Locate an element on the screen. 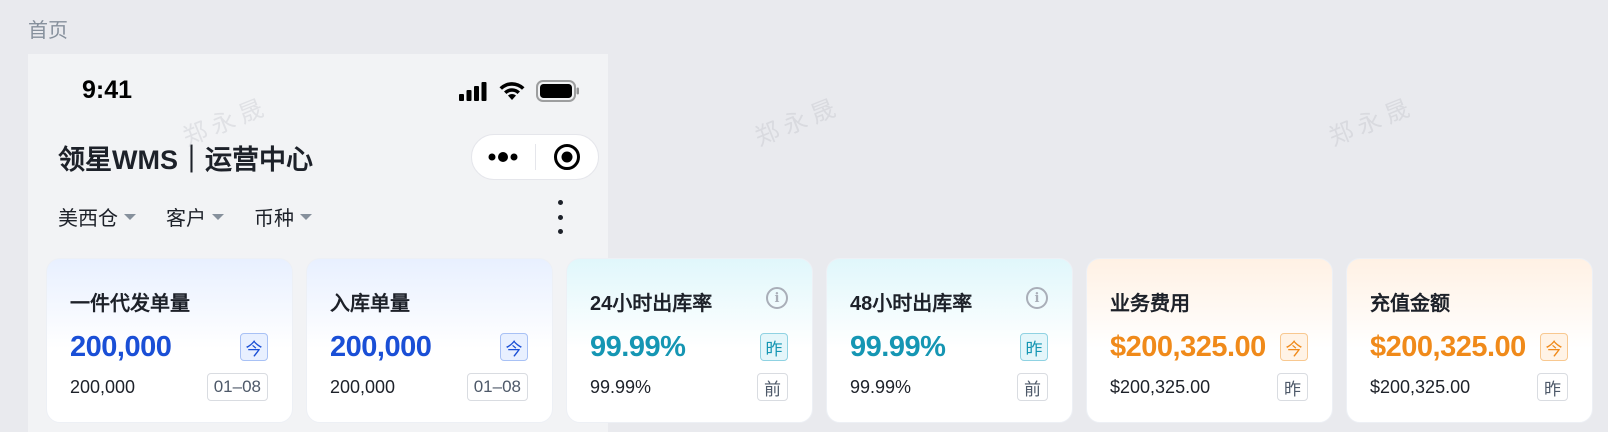 Image resolution: width=1608 pixels, height=432 pixels. signal-icon is located at coordinates (473, 91).